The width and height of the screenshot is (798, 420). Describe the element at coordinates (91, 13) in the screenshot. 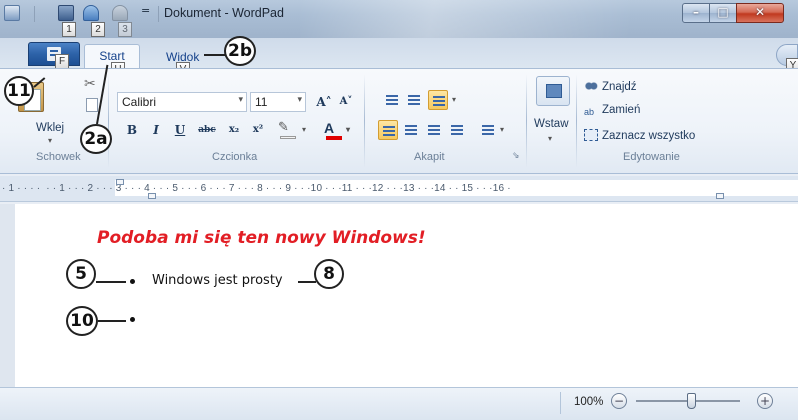

I see `undo-icon` at that location.